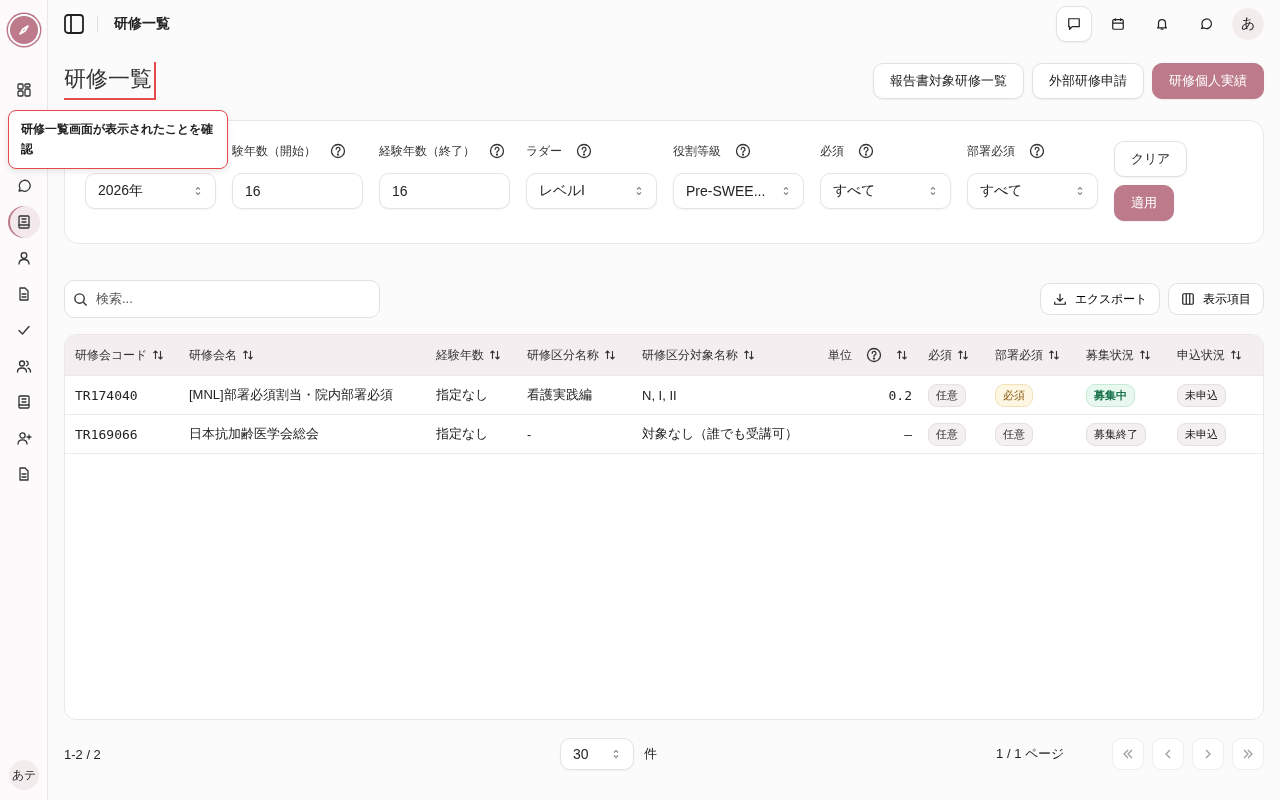 The image size is (1280, 800). What do you see at coordinates (254, 434) in the screenshot?
I see `table-cell: 日本抗加齢医学会総会` at bounding box center [254, 434].